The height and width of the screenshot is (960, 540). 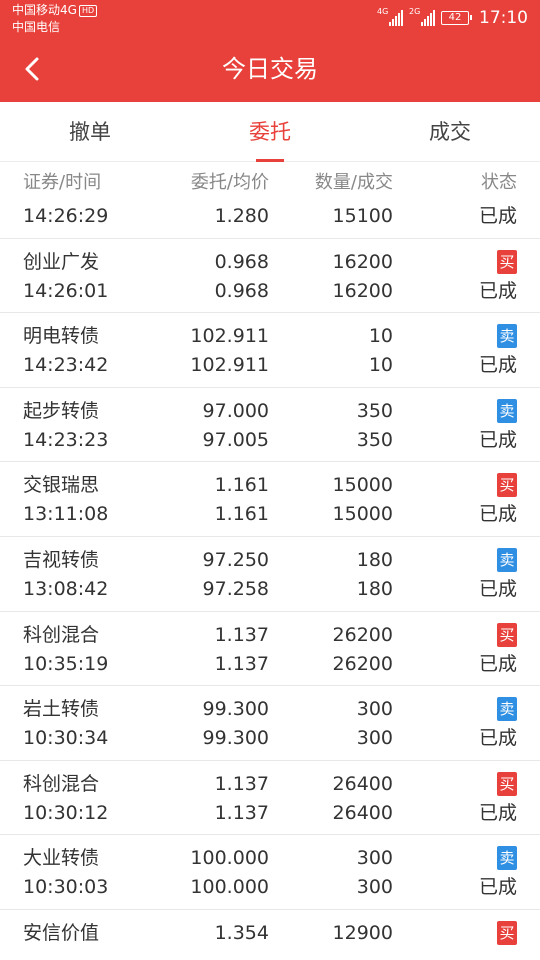 What do you see at coordinates (66, 216) in the screenshot?
I see `order-time: 14:26:29` at bounding box center [66, 216].